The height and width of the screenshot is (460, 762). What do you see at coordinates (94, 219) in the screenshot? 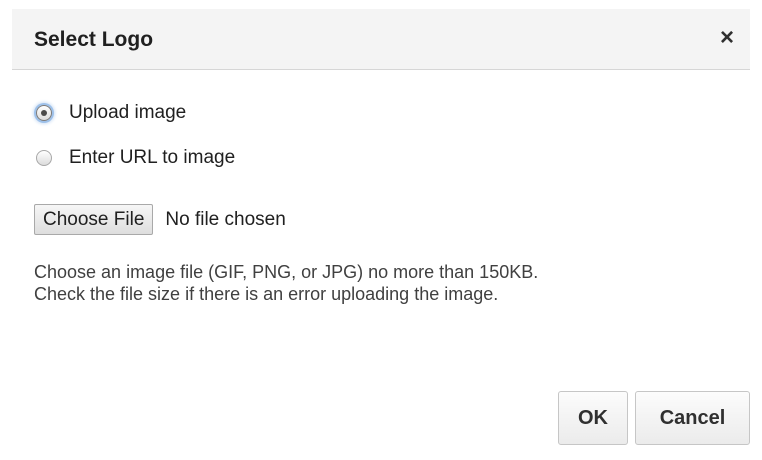
I see `choose-file-button: Choose File` at bounding box center [94, 219].